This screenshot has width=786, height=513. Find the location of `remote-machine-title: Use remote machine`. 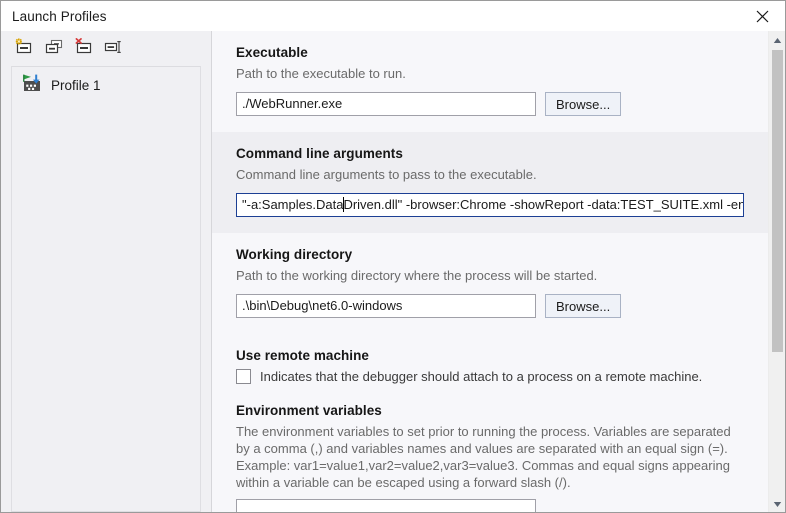

remote-machine-title: Use remote machine is located at coordinates (302, 355).